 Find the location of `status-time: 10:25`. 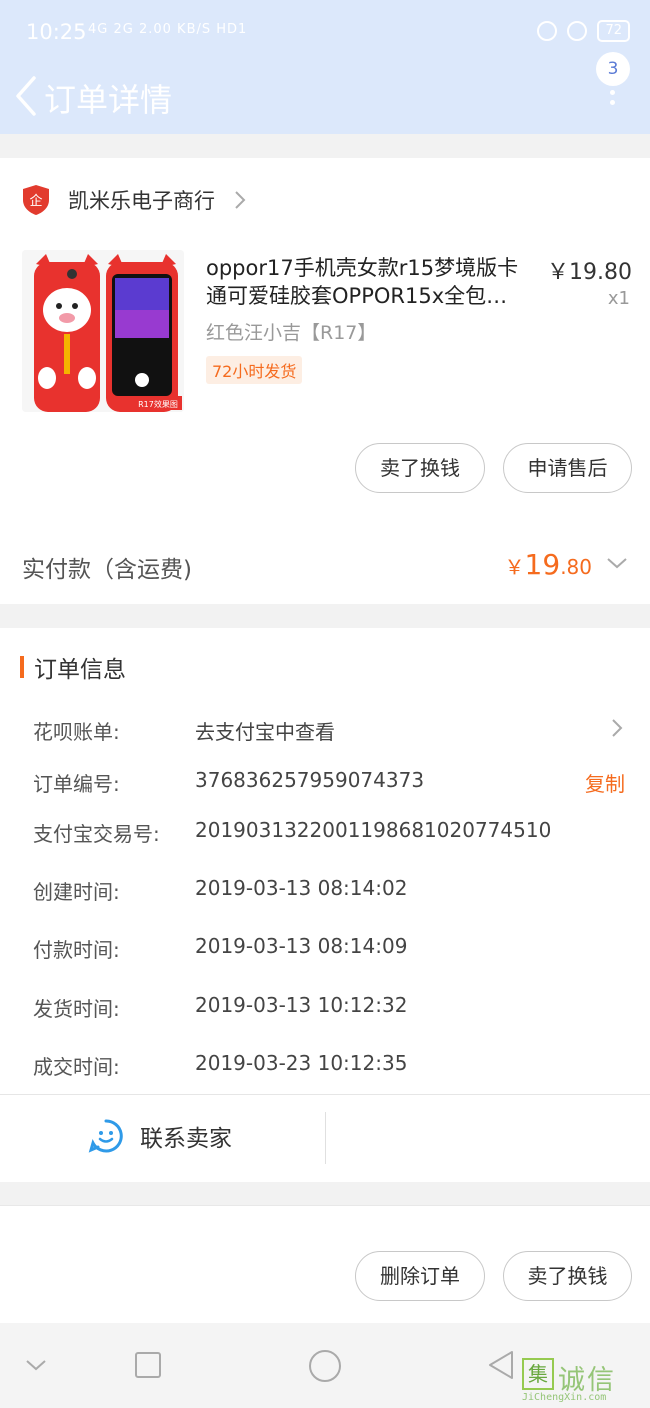

status-time: 10:25 is located at coordinates (56, 32).